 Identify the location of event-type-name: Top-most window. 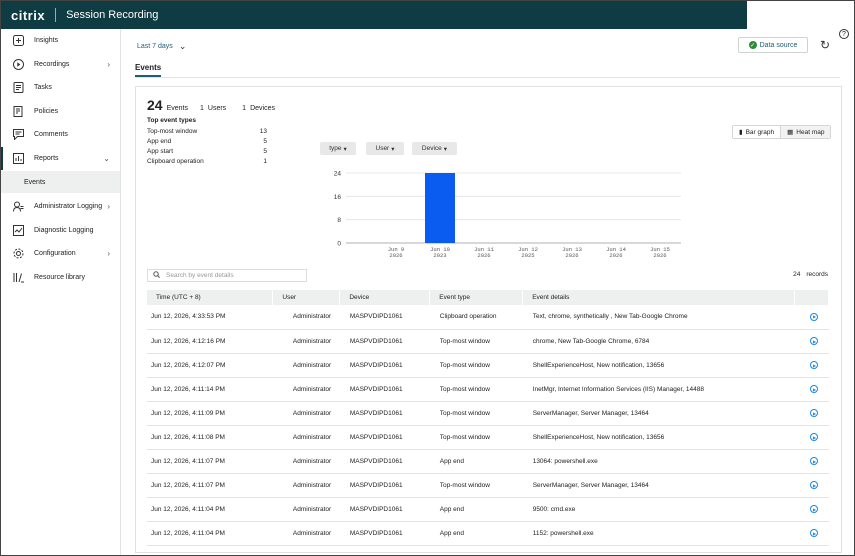
(172, 131).